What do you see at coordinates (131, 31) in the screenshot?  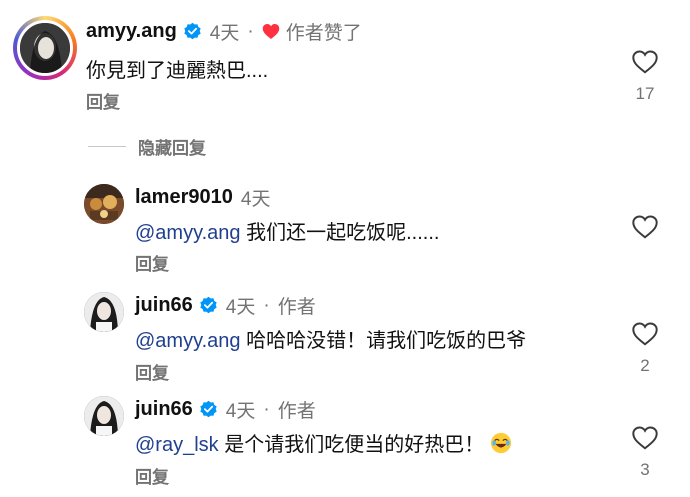 I see `username: amyy.ang` at bounding box center [131, 31].